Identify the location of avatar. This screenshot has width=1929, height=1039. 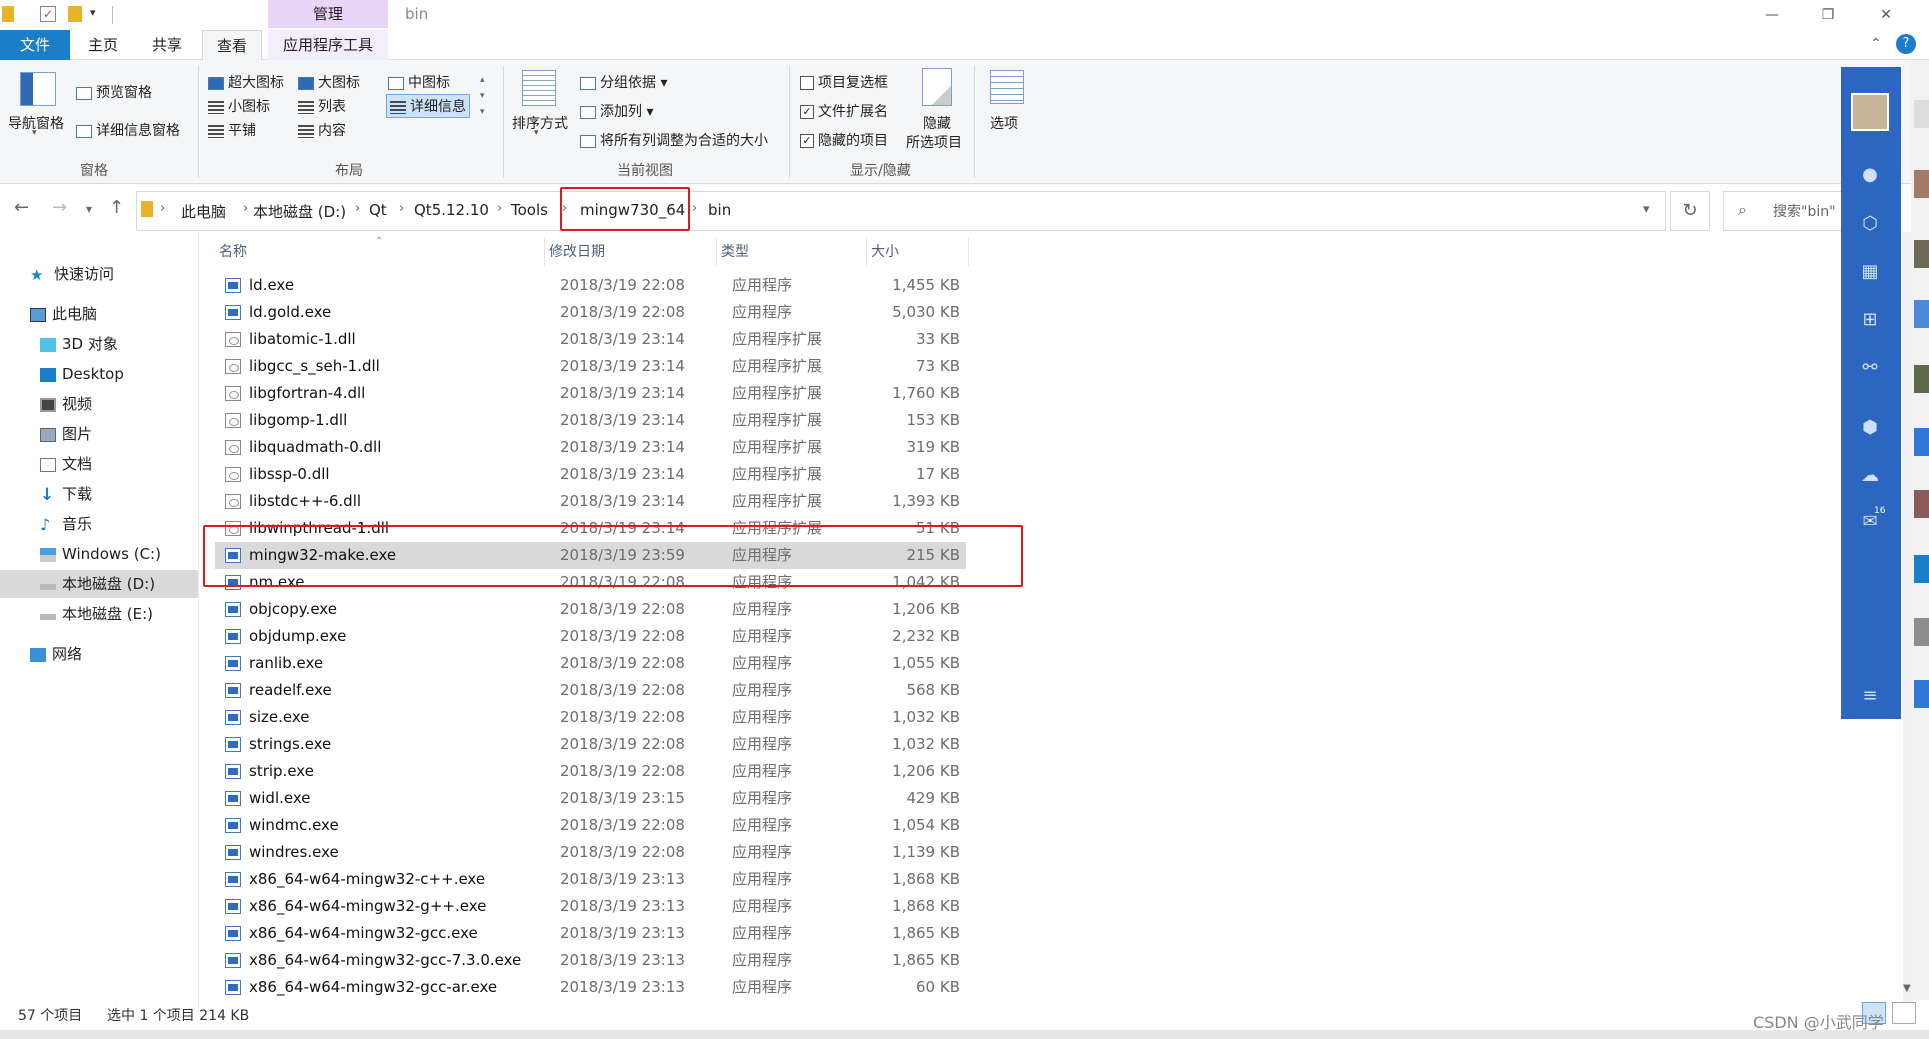
(1870, 112).